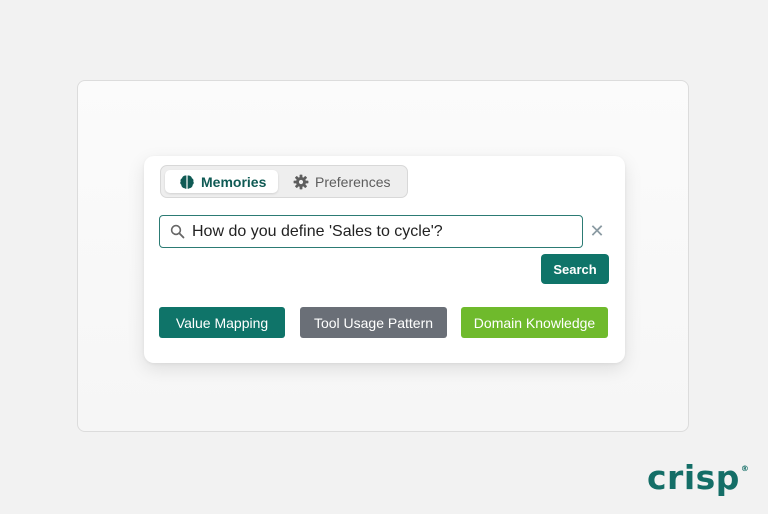  Describe the element at coordinates (745, 468) in the screenshot. I see `registered-mark: ®` at that location.